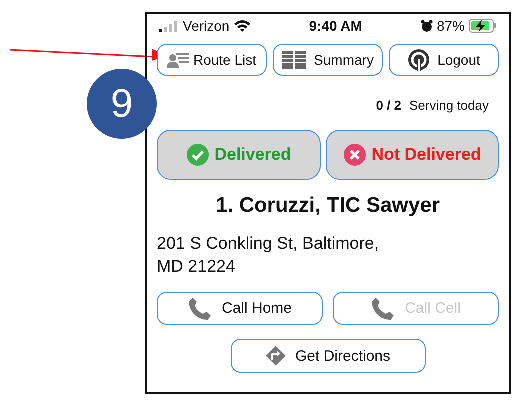  What do you see at coordinates (240, 308) in the screenshot?
I see `call-button: Call Home` at bounding box center [240, 308].